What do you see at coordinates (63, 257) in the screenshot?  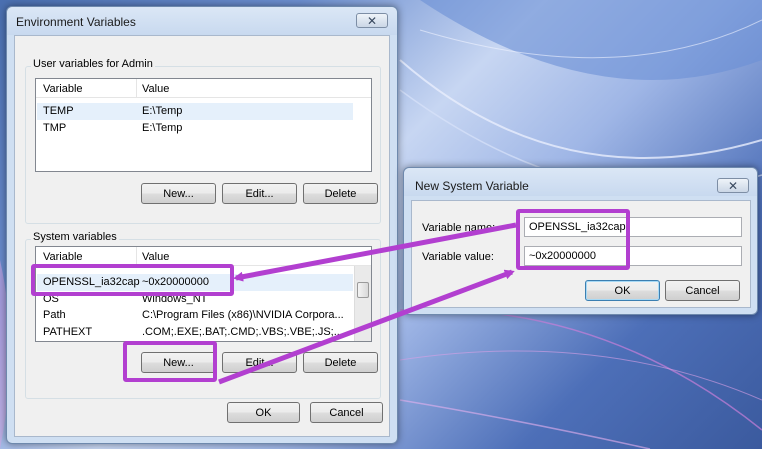 I see `system-col-variable: Variable` at bounding box center [63, 257].